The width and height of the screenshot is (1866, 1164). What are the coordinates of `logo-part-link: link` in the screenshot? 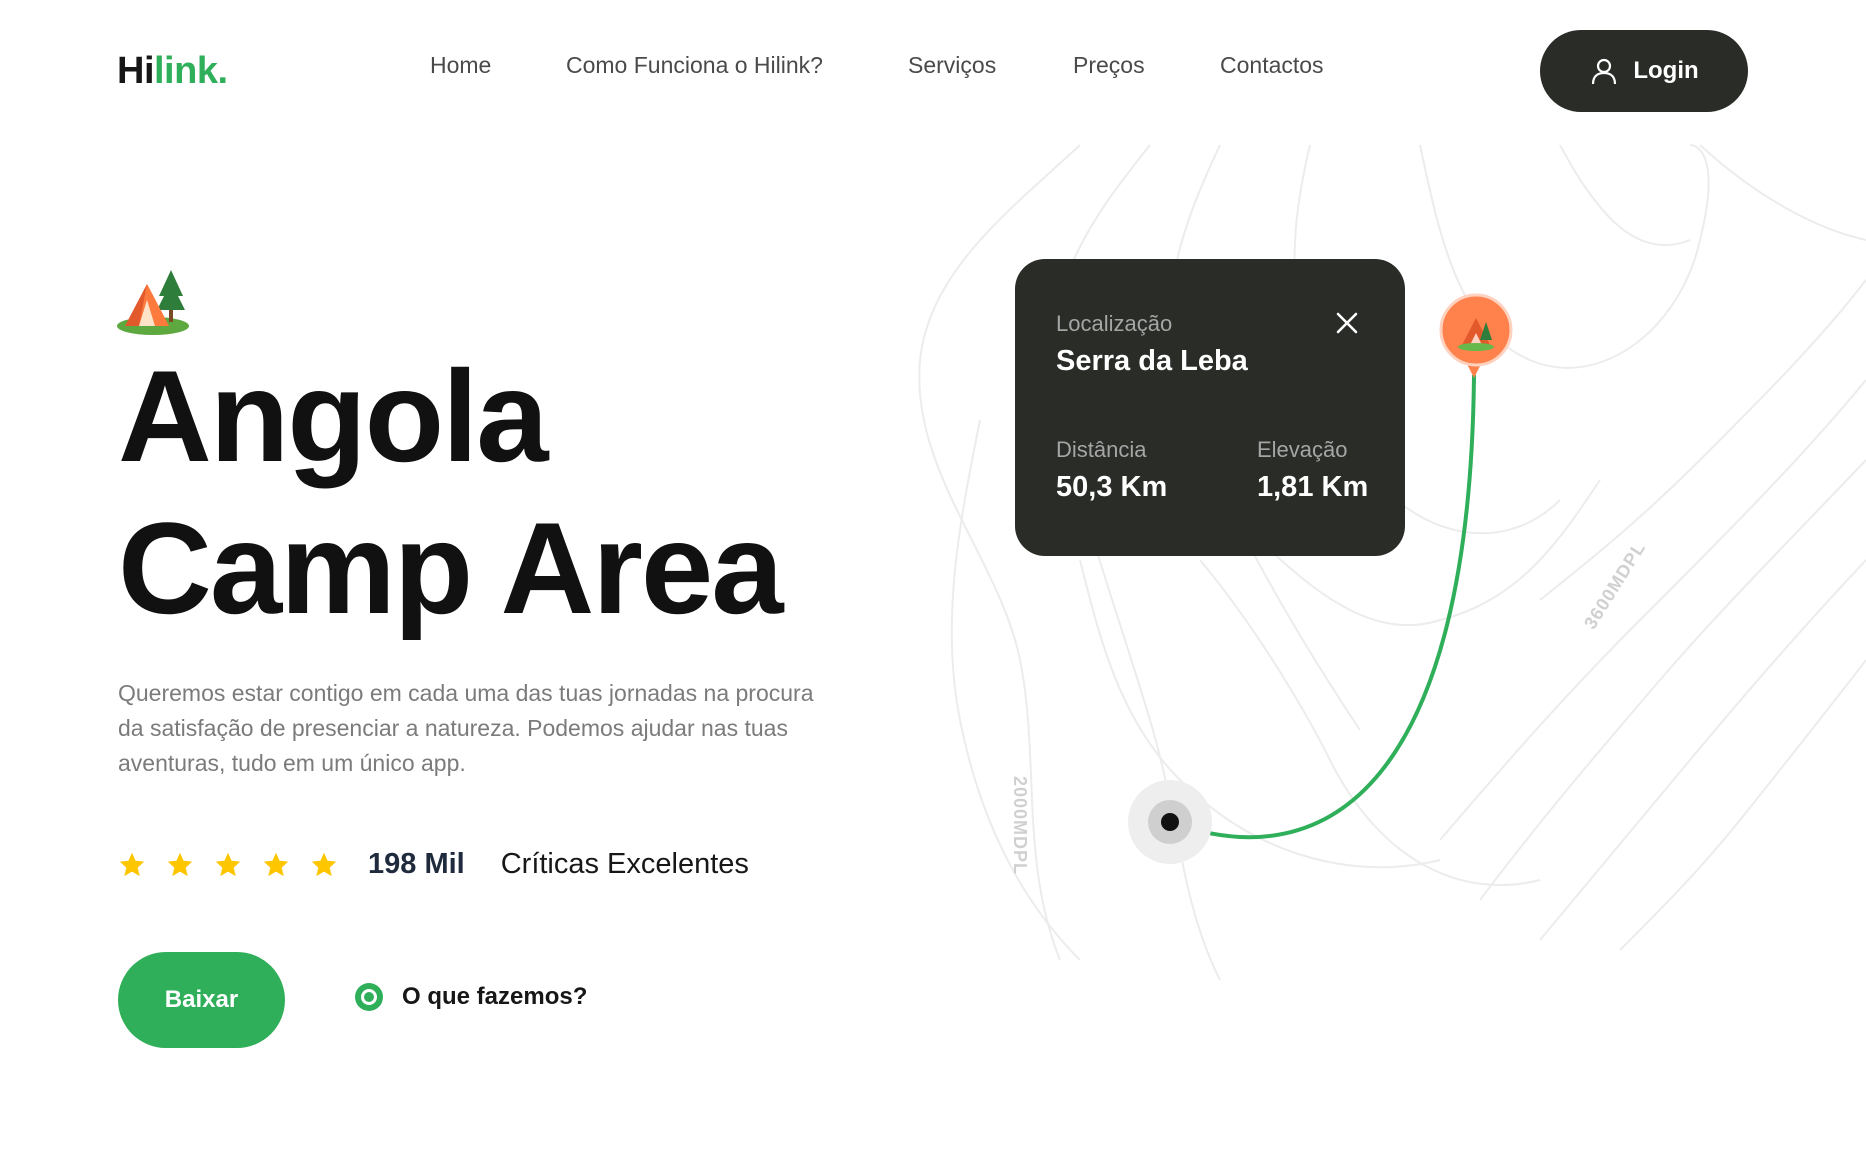 It's located at (186, 71).